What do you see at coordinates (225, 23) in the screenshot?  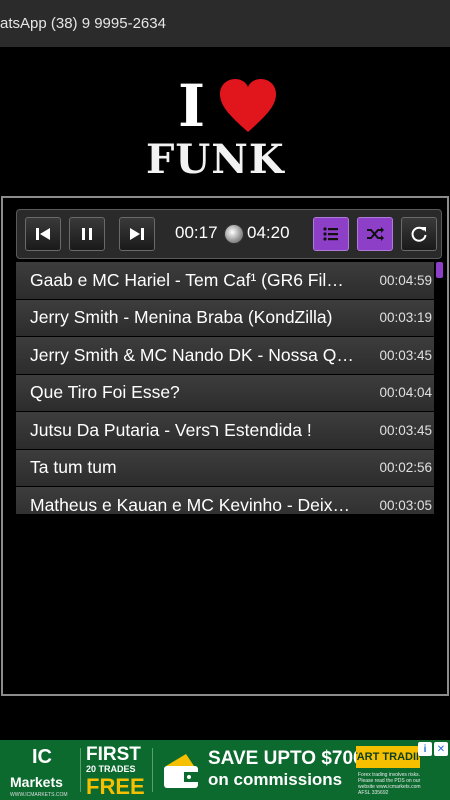 I see `status-bar: atsApp (38) 9 9995-2634` at bounding box center [225, 23].